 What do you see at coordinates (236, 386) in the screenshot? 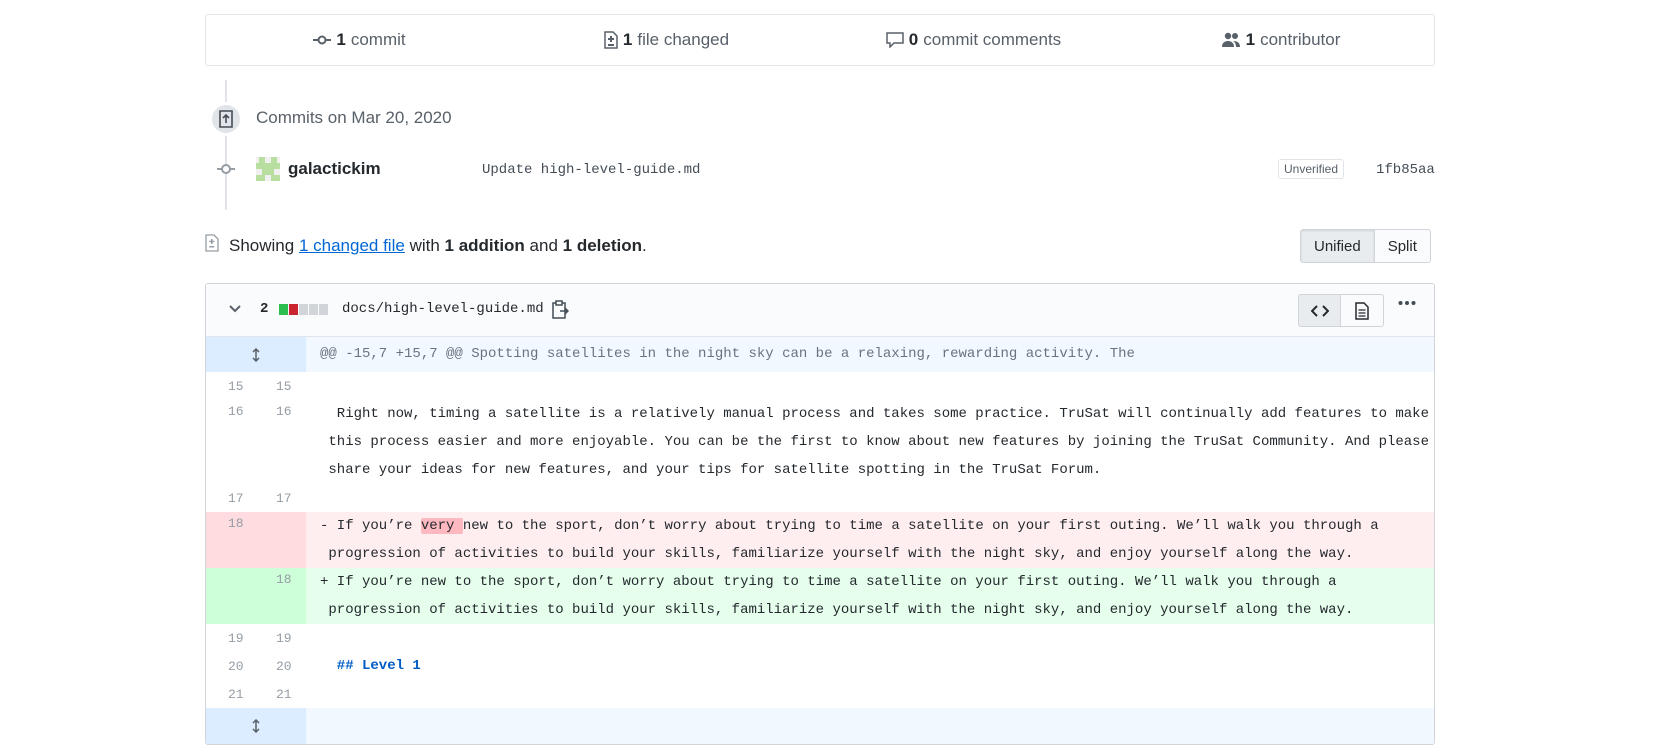
I see `old-line-number: 15` at bounding box center [236, 386].